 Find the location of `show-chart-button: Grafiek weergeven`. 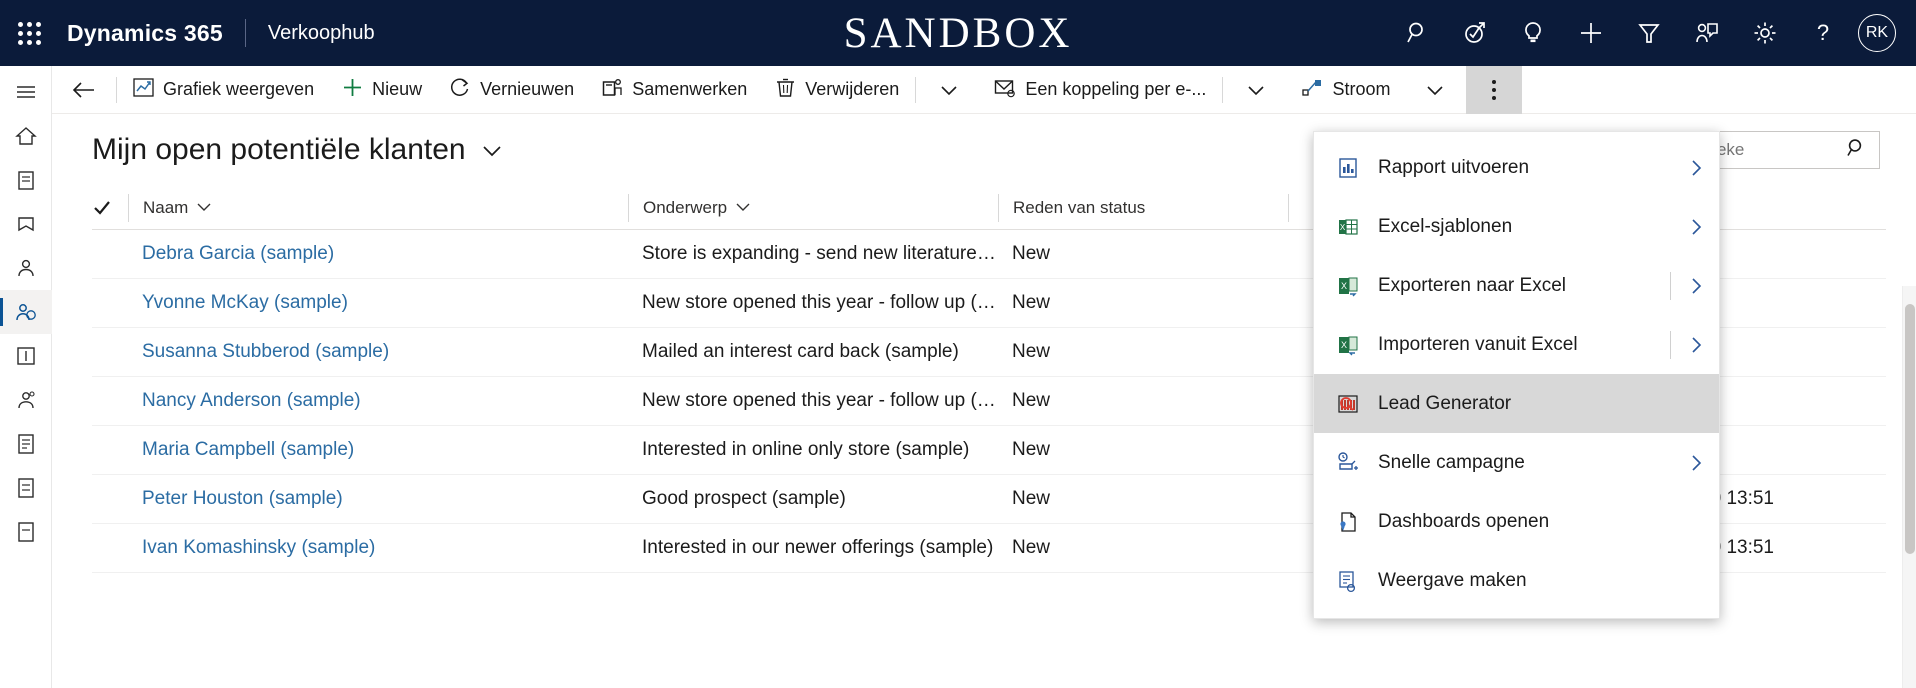

show-chart-button: Grafiek weergeven is located at coordinates (223, 90).